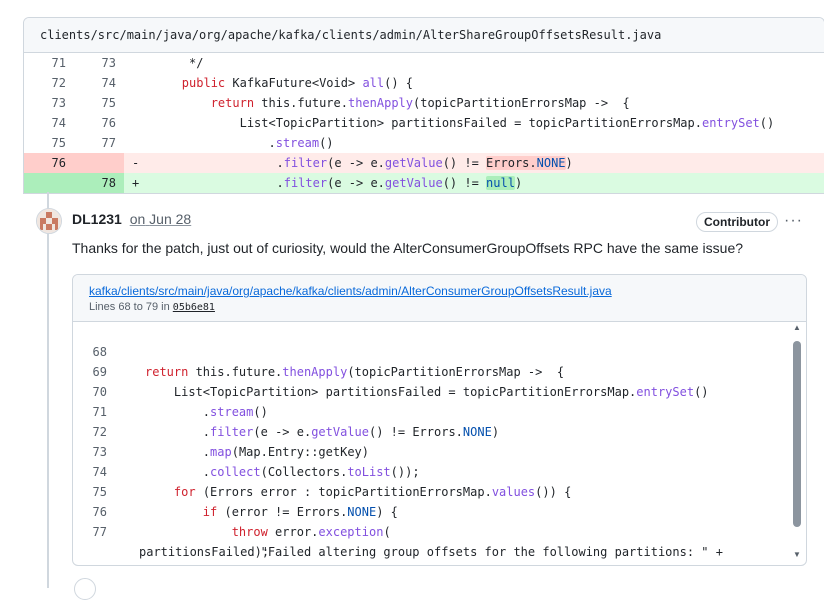  What do you see at coordinates (797, 554) in the screenshot?
I see `scroll-down-icon: ▼` at bounding box center [797, 554].